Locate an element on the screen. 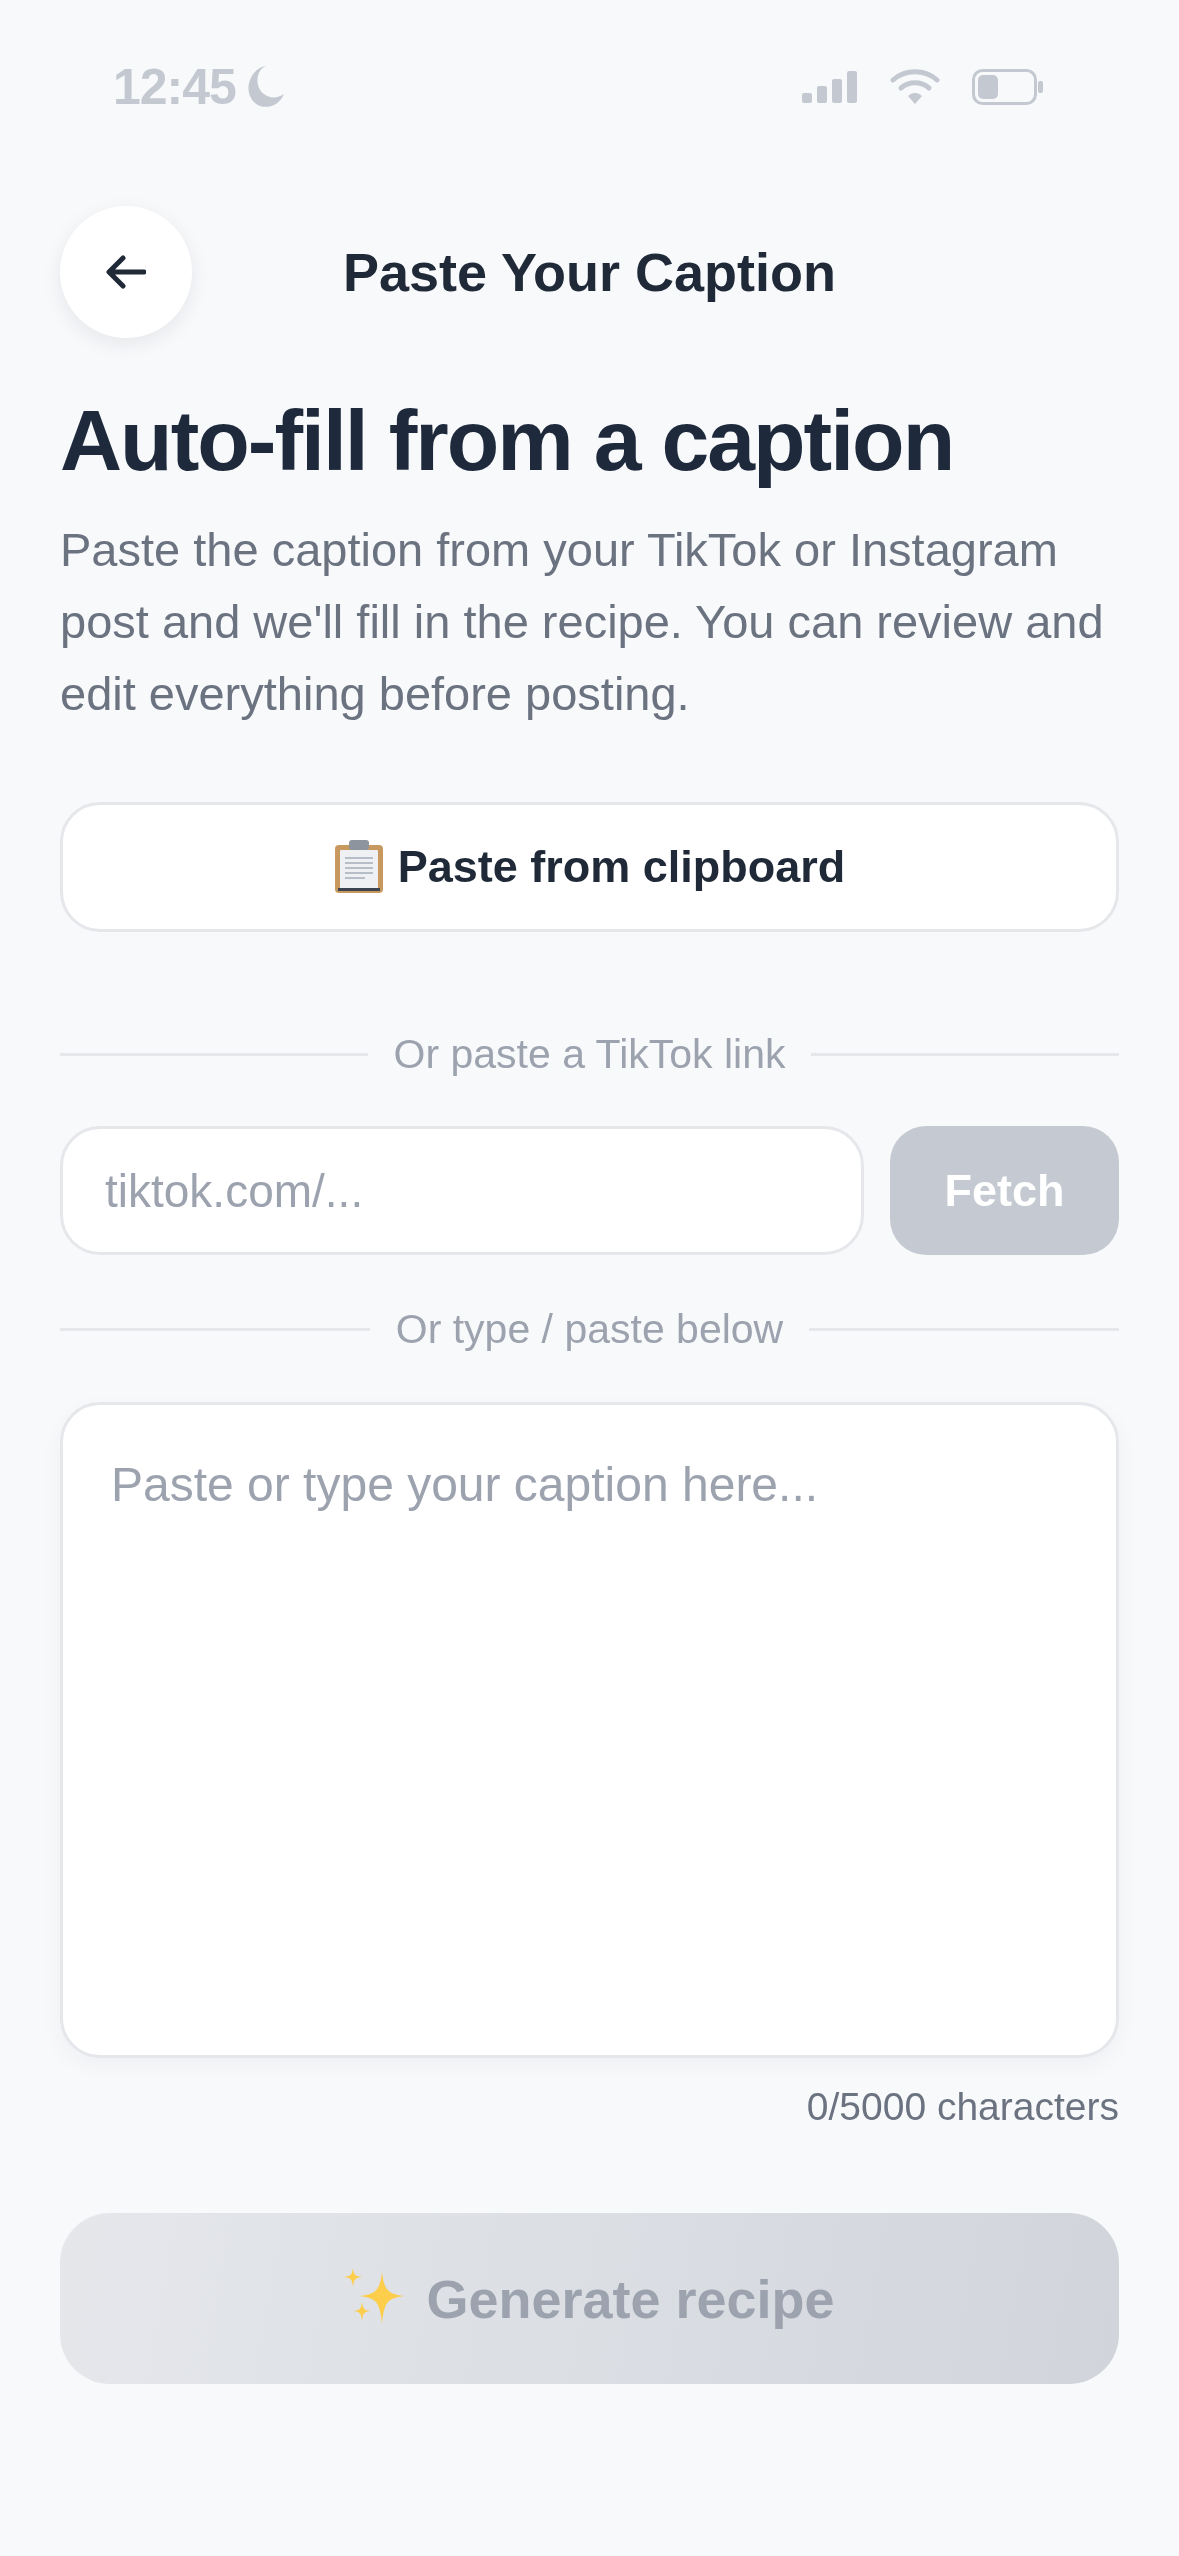 The image size is (1179, 2556). clipboard-icon is located at coordinates (358, 867).